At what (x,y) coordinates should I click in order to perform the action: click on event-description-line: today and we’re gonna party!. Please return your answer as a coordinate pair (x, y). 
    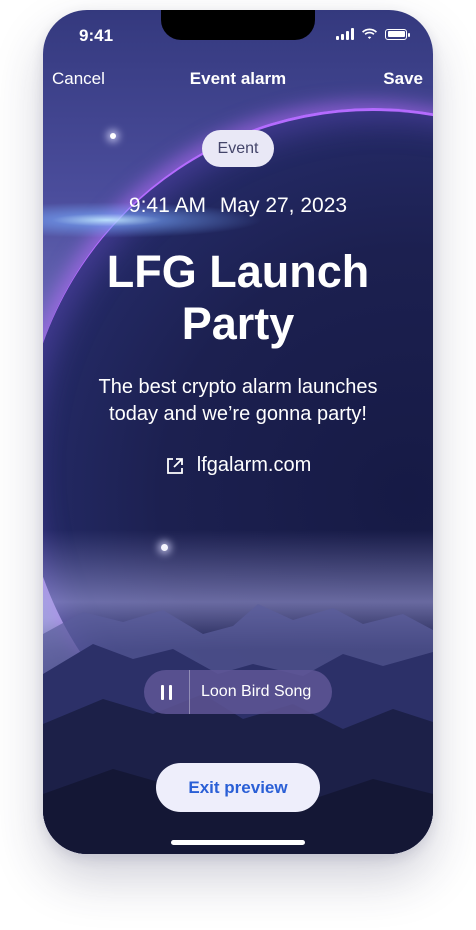
    Looking at the image, I should click on (238, 414).